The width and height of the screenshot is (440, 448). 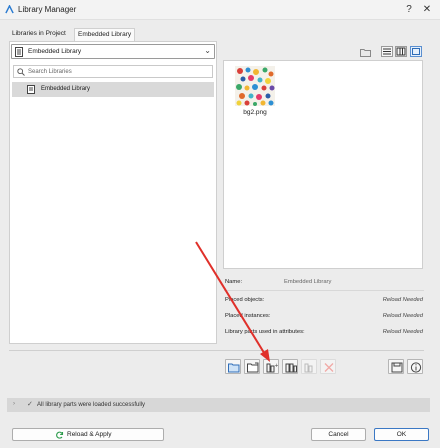 I want to click on library-list-item: Embedded Library, so click(x=113, y=89).